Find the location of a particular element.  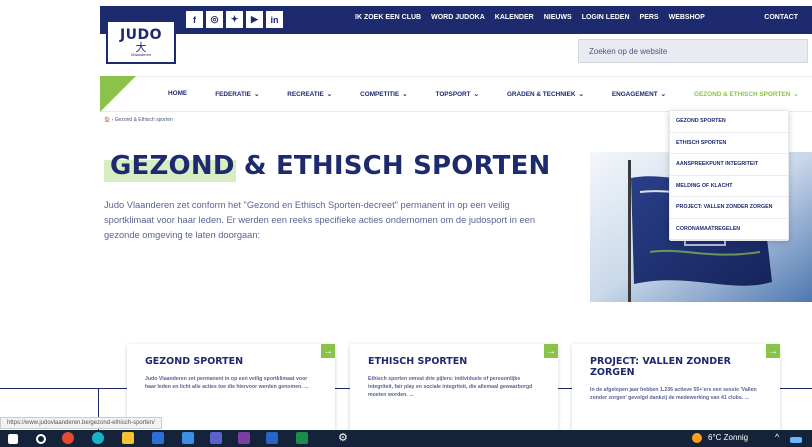

card-title: GEZOND SPORTEN is located at coordinates (194, 361).